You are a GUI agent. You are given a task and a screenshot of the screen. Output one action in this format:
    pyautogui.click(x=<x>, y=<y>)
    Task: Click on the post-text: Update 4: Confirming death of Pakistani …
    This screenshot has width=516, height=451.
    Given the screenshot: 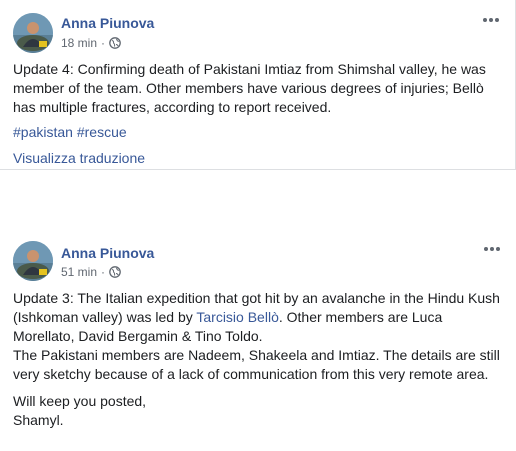 What is the action you would take?
    pyautogui.click(x=260, y=88)
    